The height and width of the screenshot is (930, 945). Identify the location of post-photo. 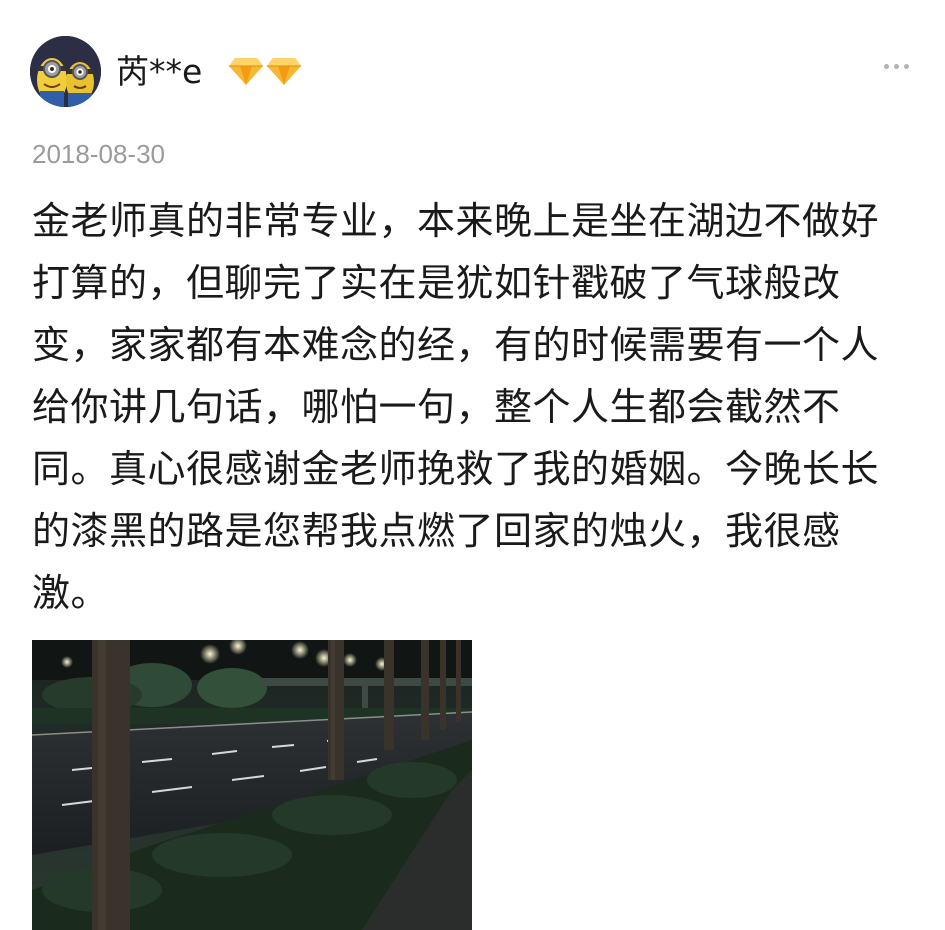
(252, 785).